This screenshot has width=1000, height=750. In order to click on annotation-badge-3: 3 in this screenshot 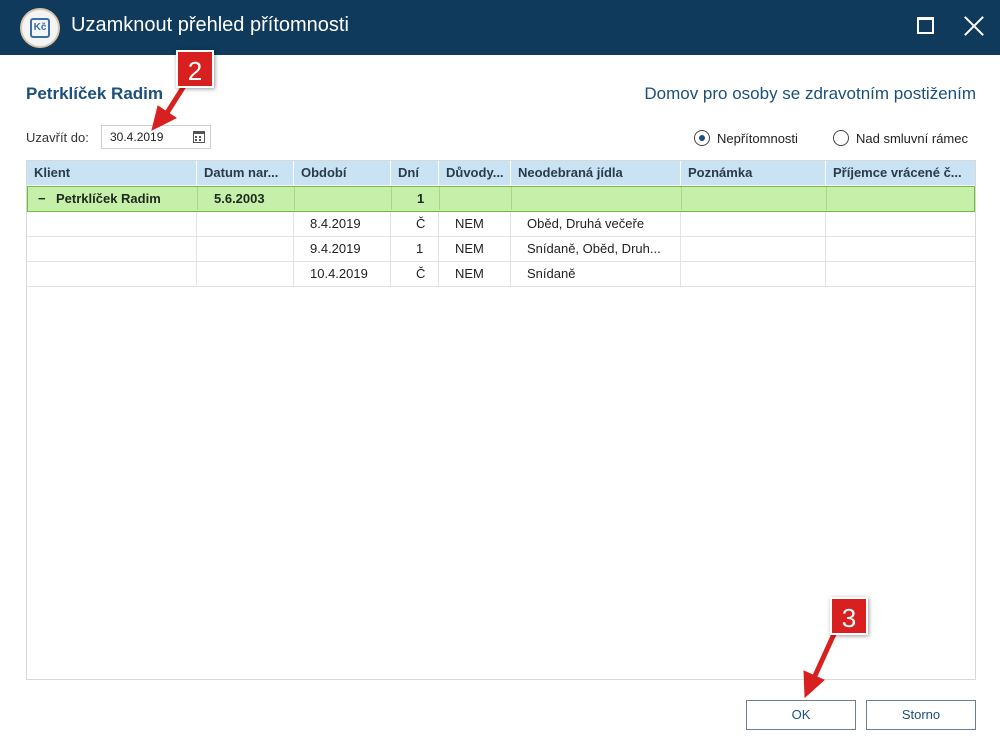, I will do `click(849, 616)`.